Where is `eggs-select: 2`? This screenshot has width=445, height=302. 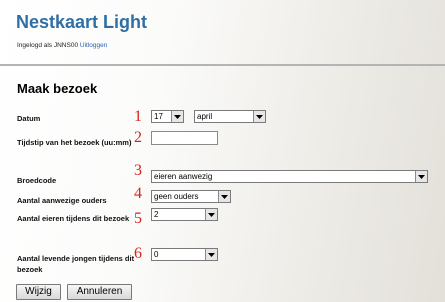 eggs-select: 2 is located at coordinates (184, 214).